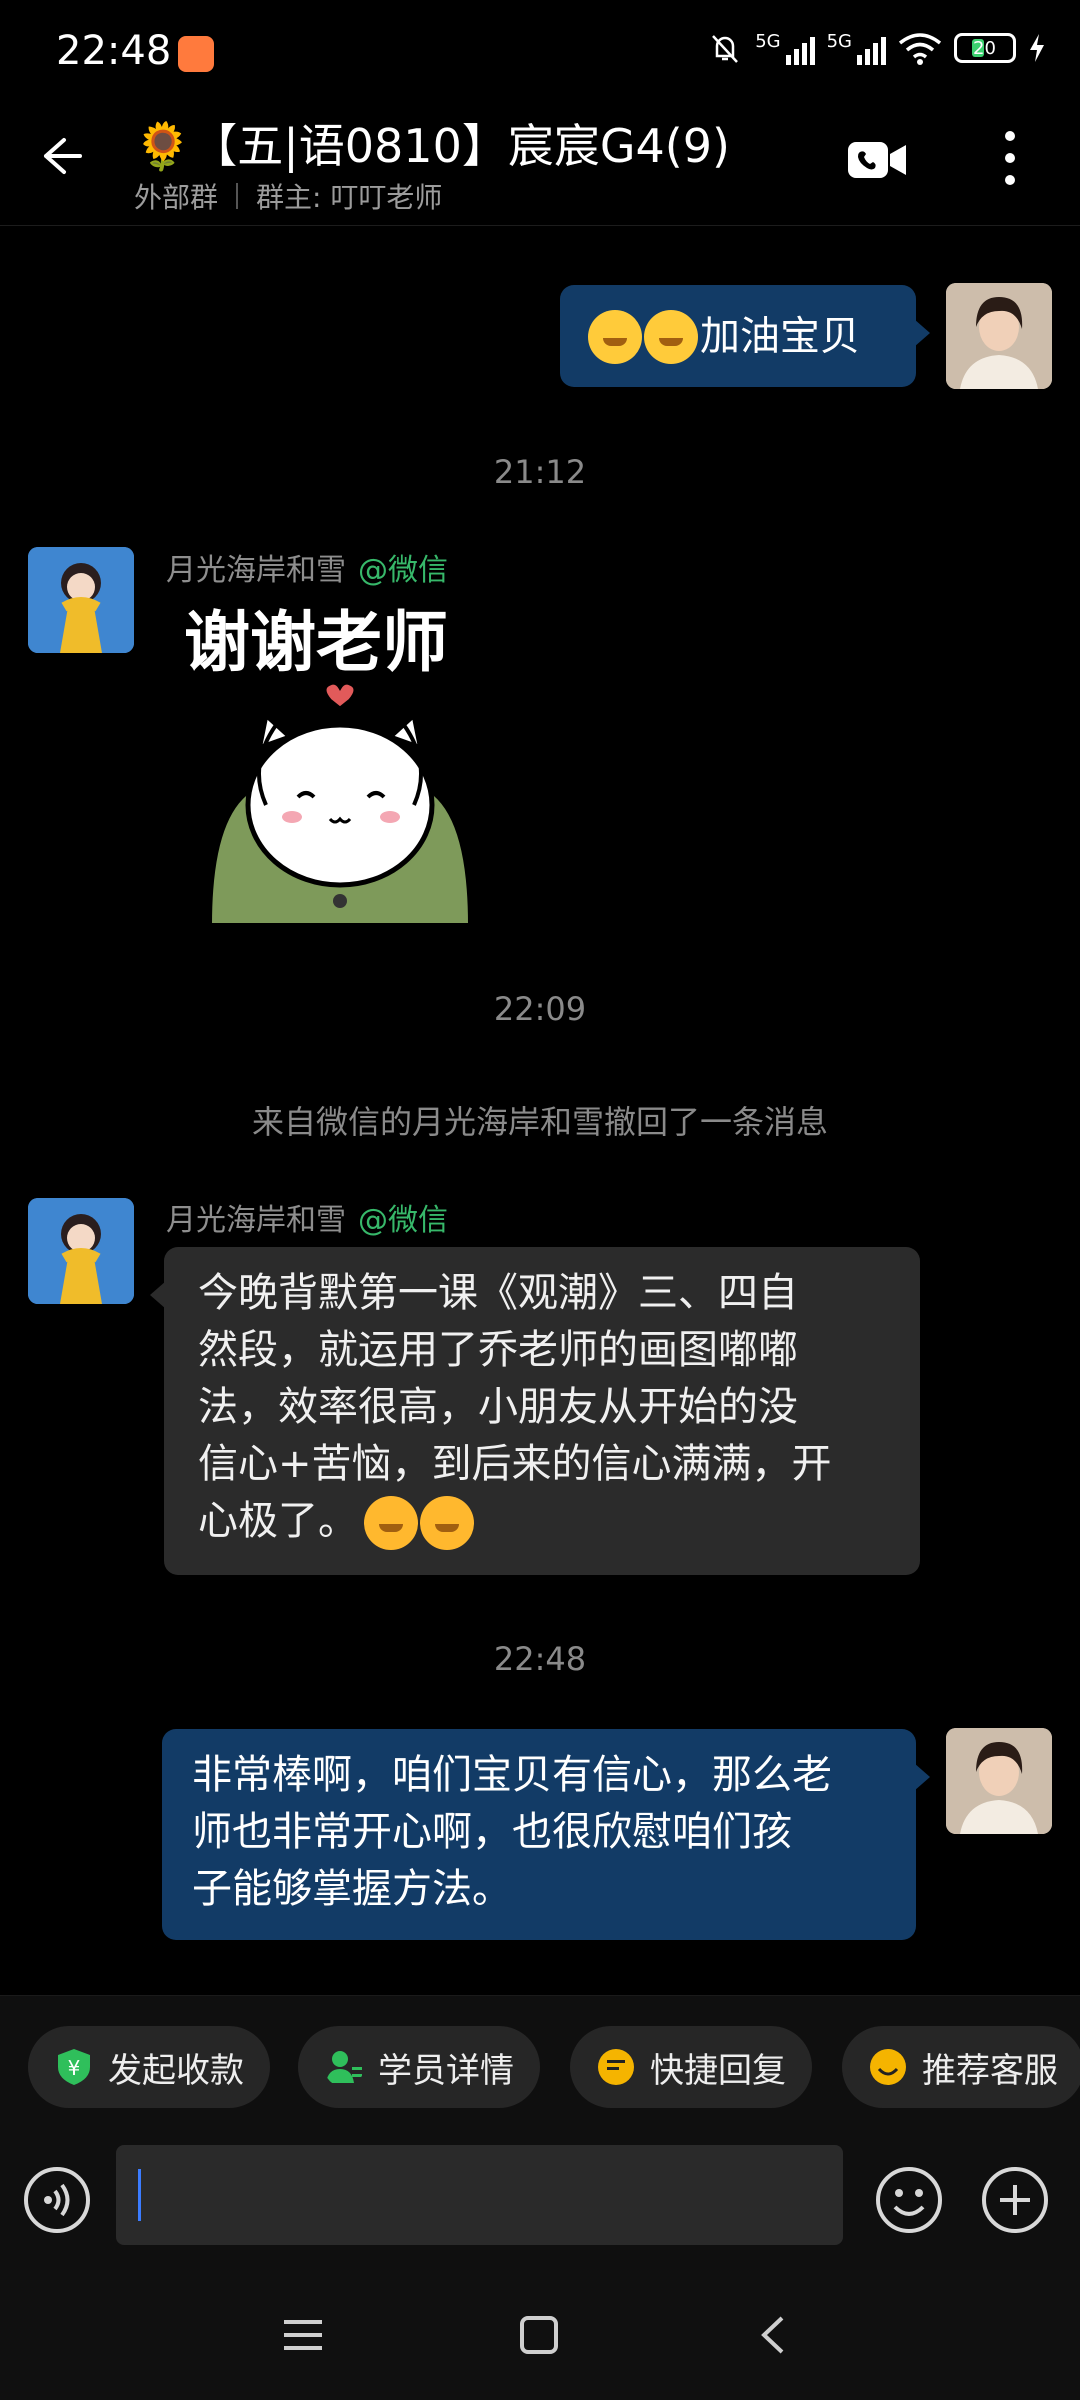 This screenshot has width=1080, height=2400. Describe the element at coordinates (540, 472) in the screenshot. I see `time-divider: 21:12` at that location.